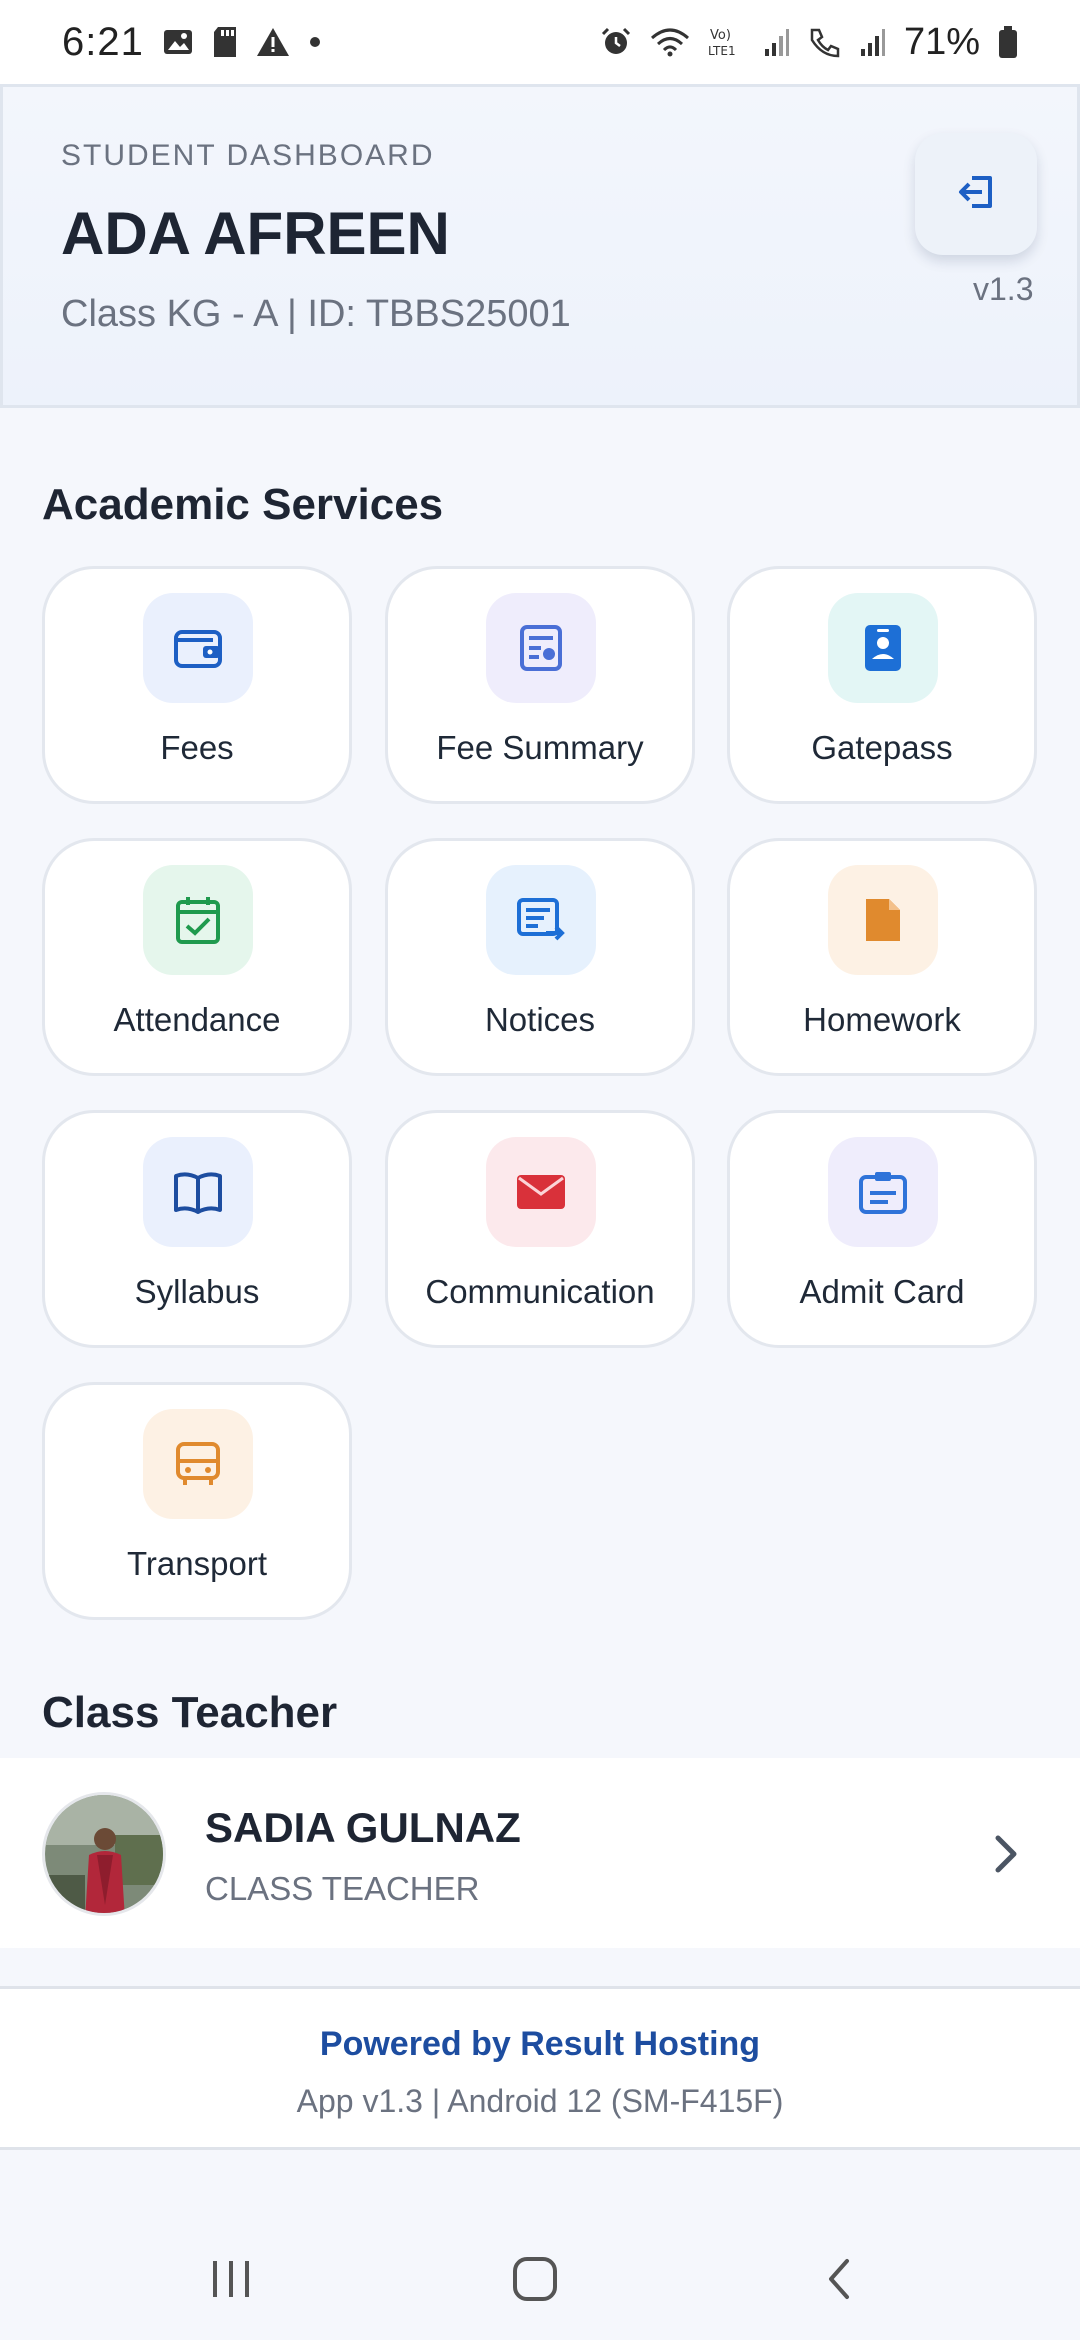 The width and height of the screenshot is (1080, 2340). What do you see at coordinates (1003, 289) in the screenshot?
I see `app-version: v1.3` at bounding box center [1003, 289].